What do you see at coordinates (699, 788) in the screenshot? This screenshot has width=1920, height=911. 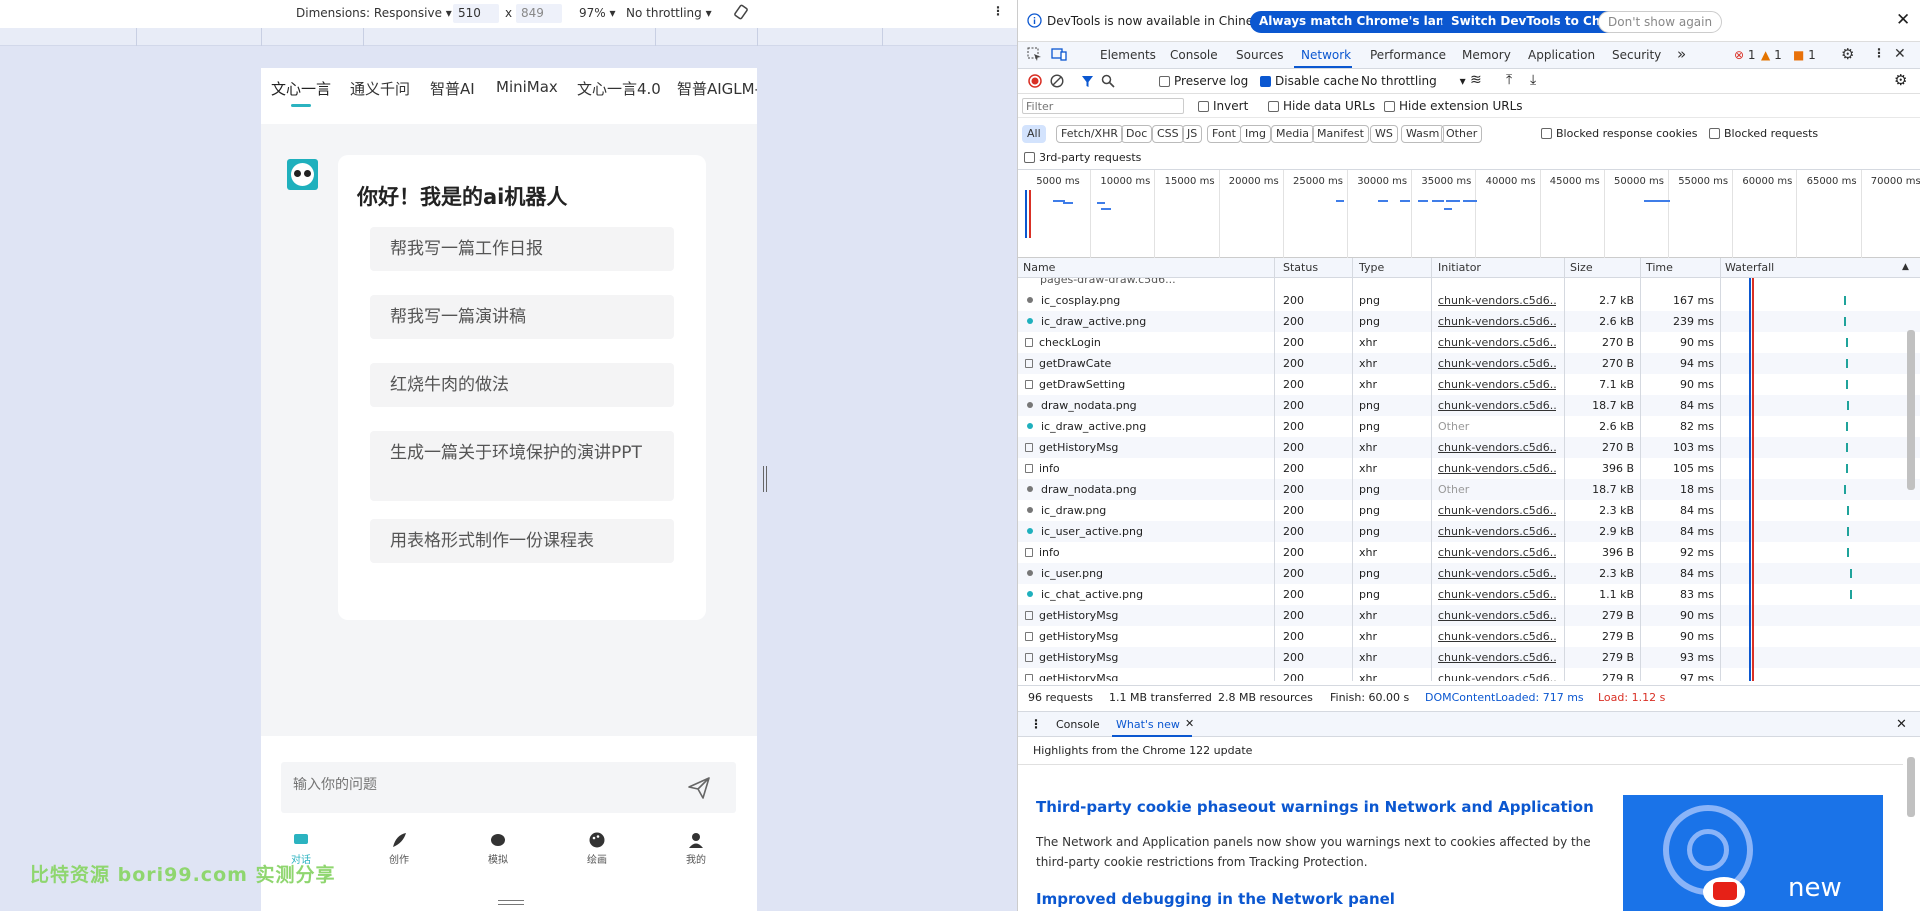 I see `send-icon` at bounding box center [699, 788].